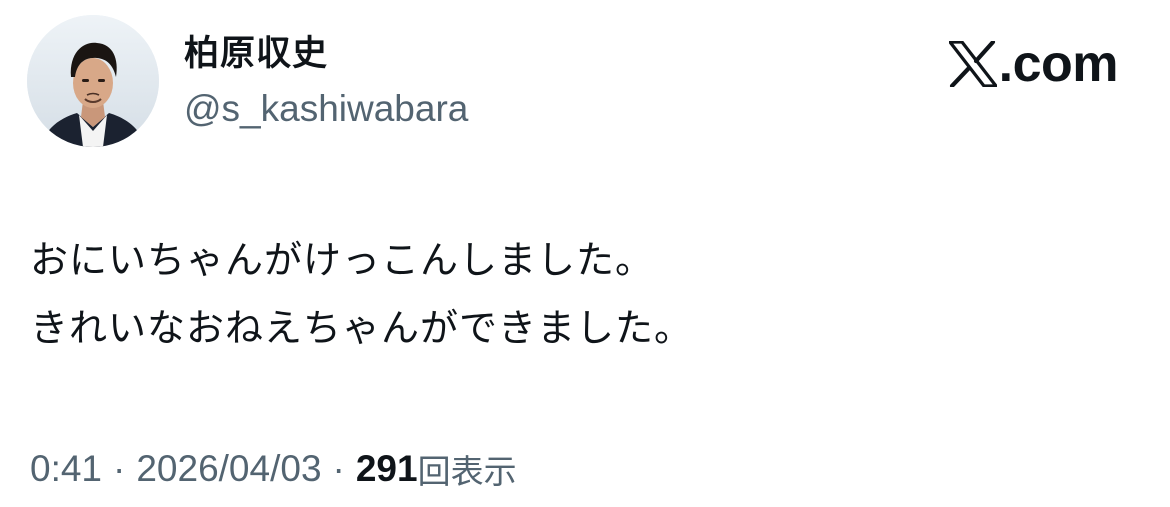  Describe the element at coordinates (228, 469) in the screenshot. I see `tweet-date: 2026/04/03` at that location.